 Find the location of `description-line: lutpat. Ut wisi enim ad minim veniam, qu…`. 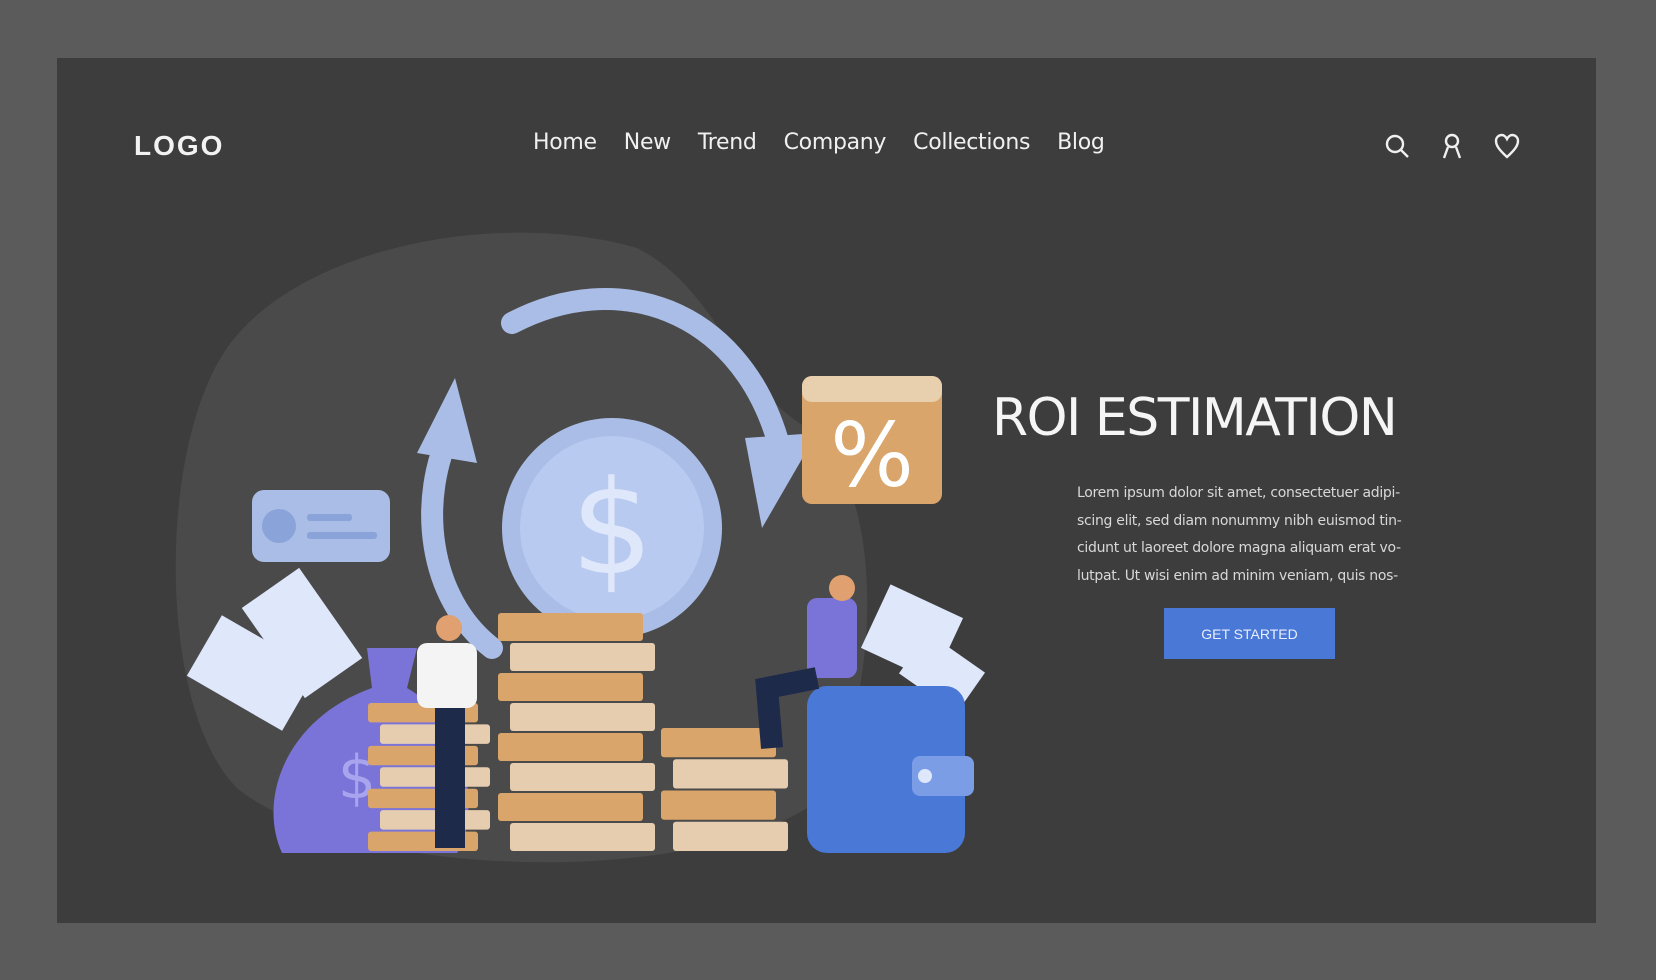

description-line: lutpat. Ut wisi enim ad minim veniam, qu… is located at coordinates (1237, 575).